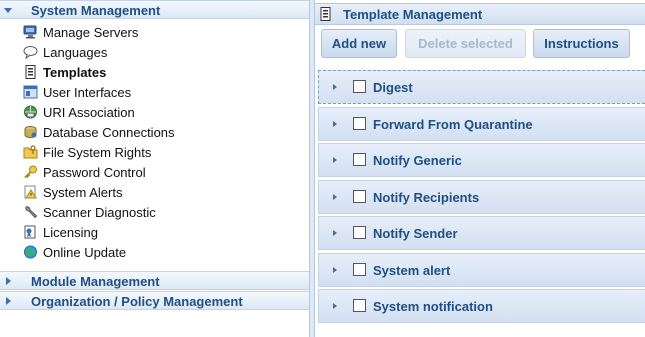 This screenshot has height=337, width=645. Describe the element at coordinates (30, 172) in the screenshot. I see `key-icon` at that location.